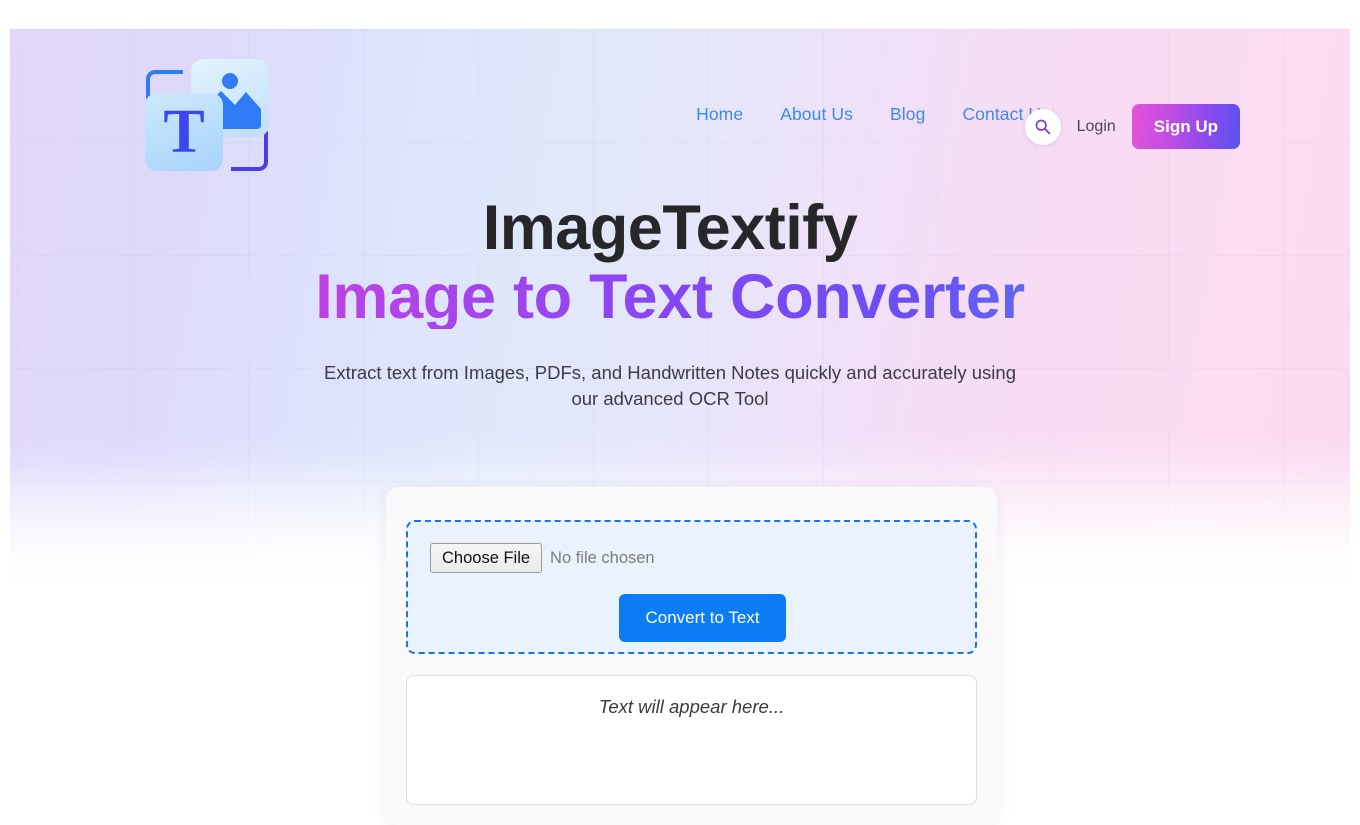 The height and width of the screenshot is (825, 1360). What do you see at coordinates (207, 103) in the screenshot?
I see `imagetextify-logo: T` at bounding box center [207, 103].